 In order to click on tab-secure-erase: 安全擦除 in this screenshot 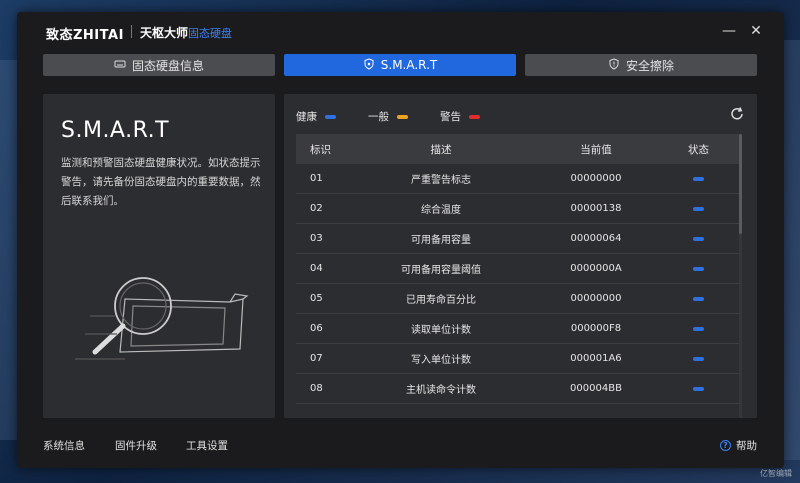, I will do `click(641, 65)`.